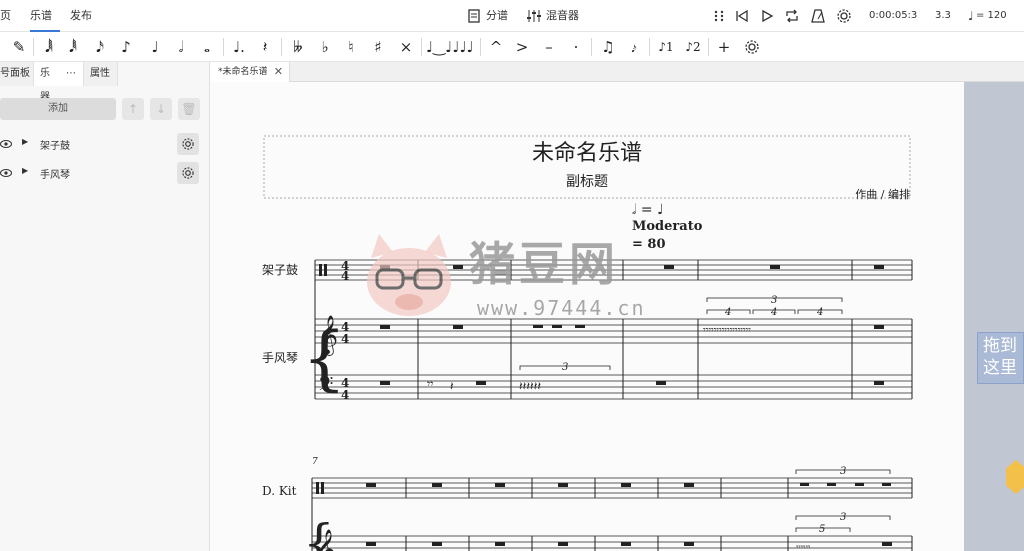 The image size is (1024, 551). Describe the element at coordinates (298, 47) in the screenshot. I see `double-flat-icon: 𝄫` at that location.